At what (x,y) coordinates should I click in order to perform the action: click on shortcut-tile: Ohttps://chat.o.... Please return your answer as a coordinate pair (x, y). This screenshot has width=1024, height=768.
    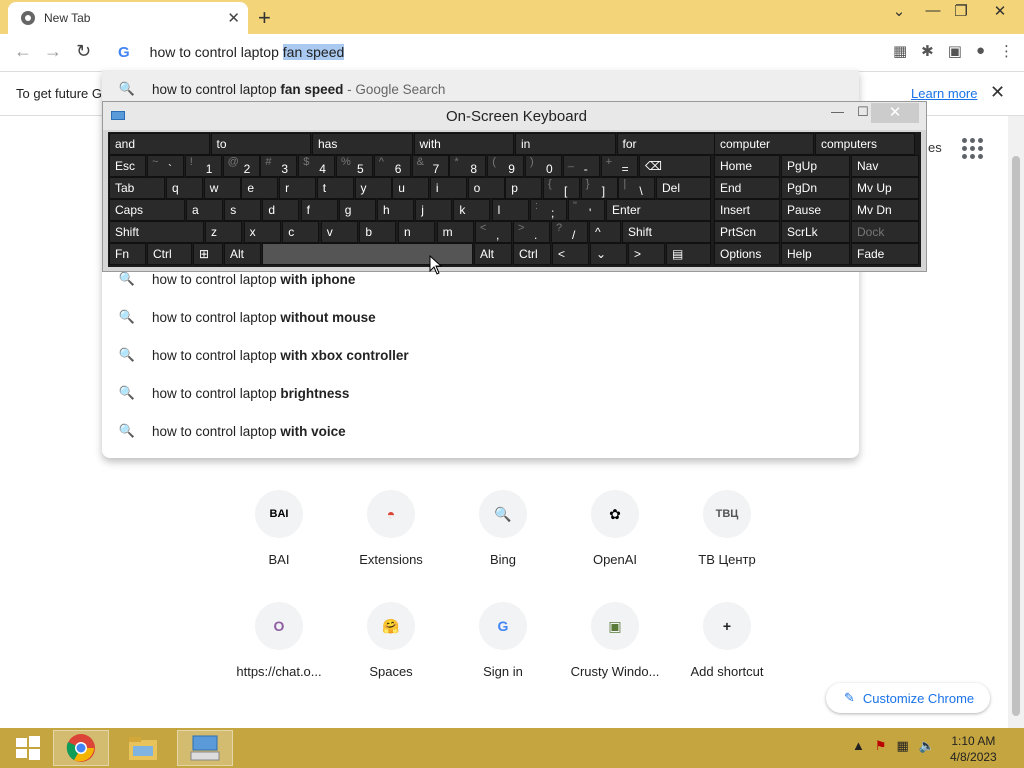
    Looking at the image, I should click on (279, 640).